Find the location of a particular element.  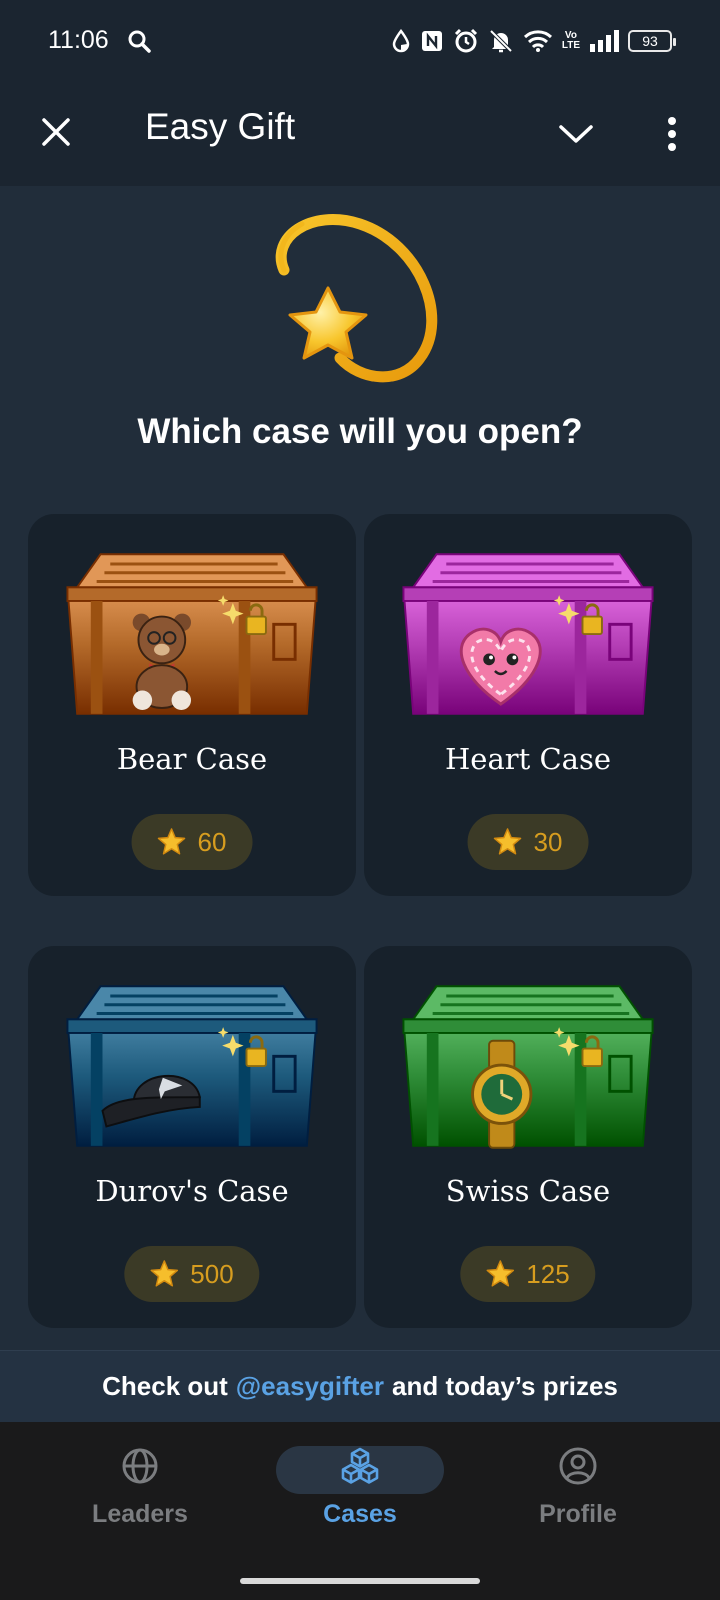

case-price-button: 125 is located at coordinates (528, 1274).